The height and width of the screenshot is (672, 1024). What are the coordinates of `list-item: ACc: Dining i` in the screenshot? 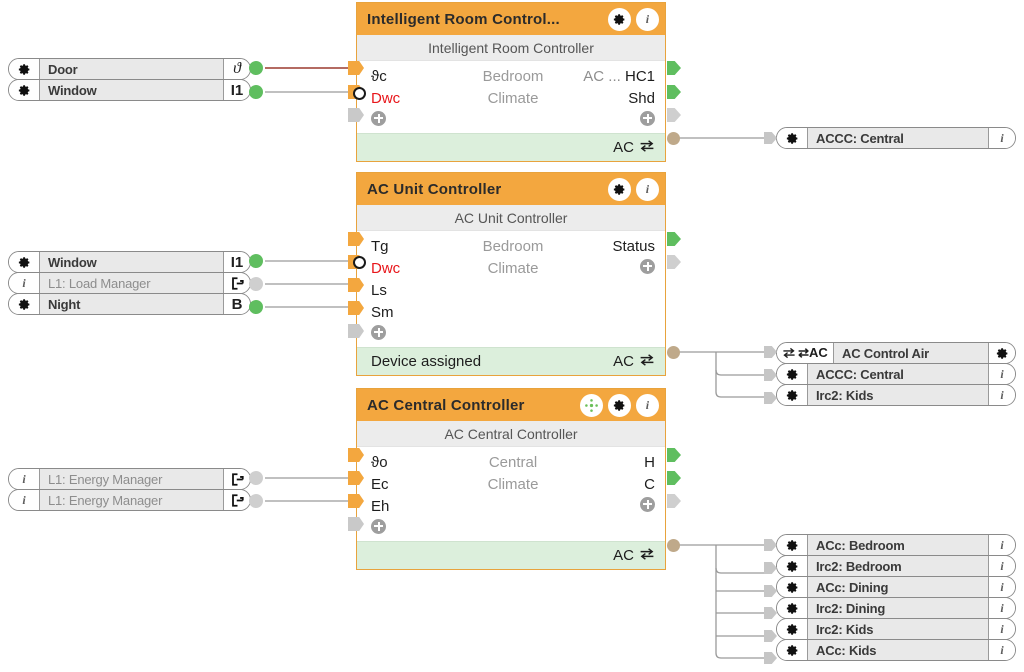 It's located at (896, 587).